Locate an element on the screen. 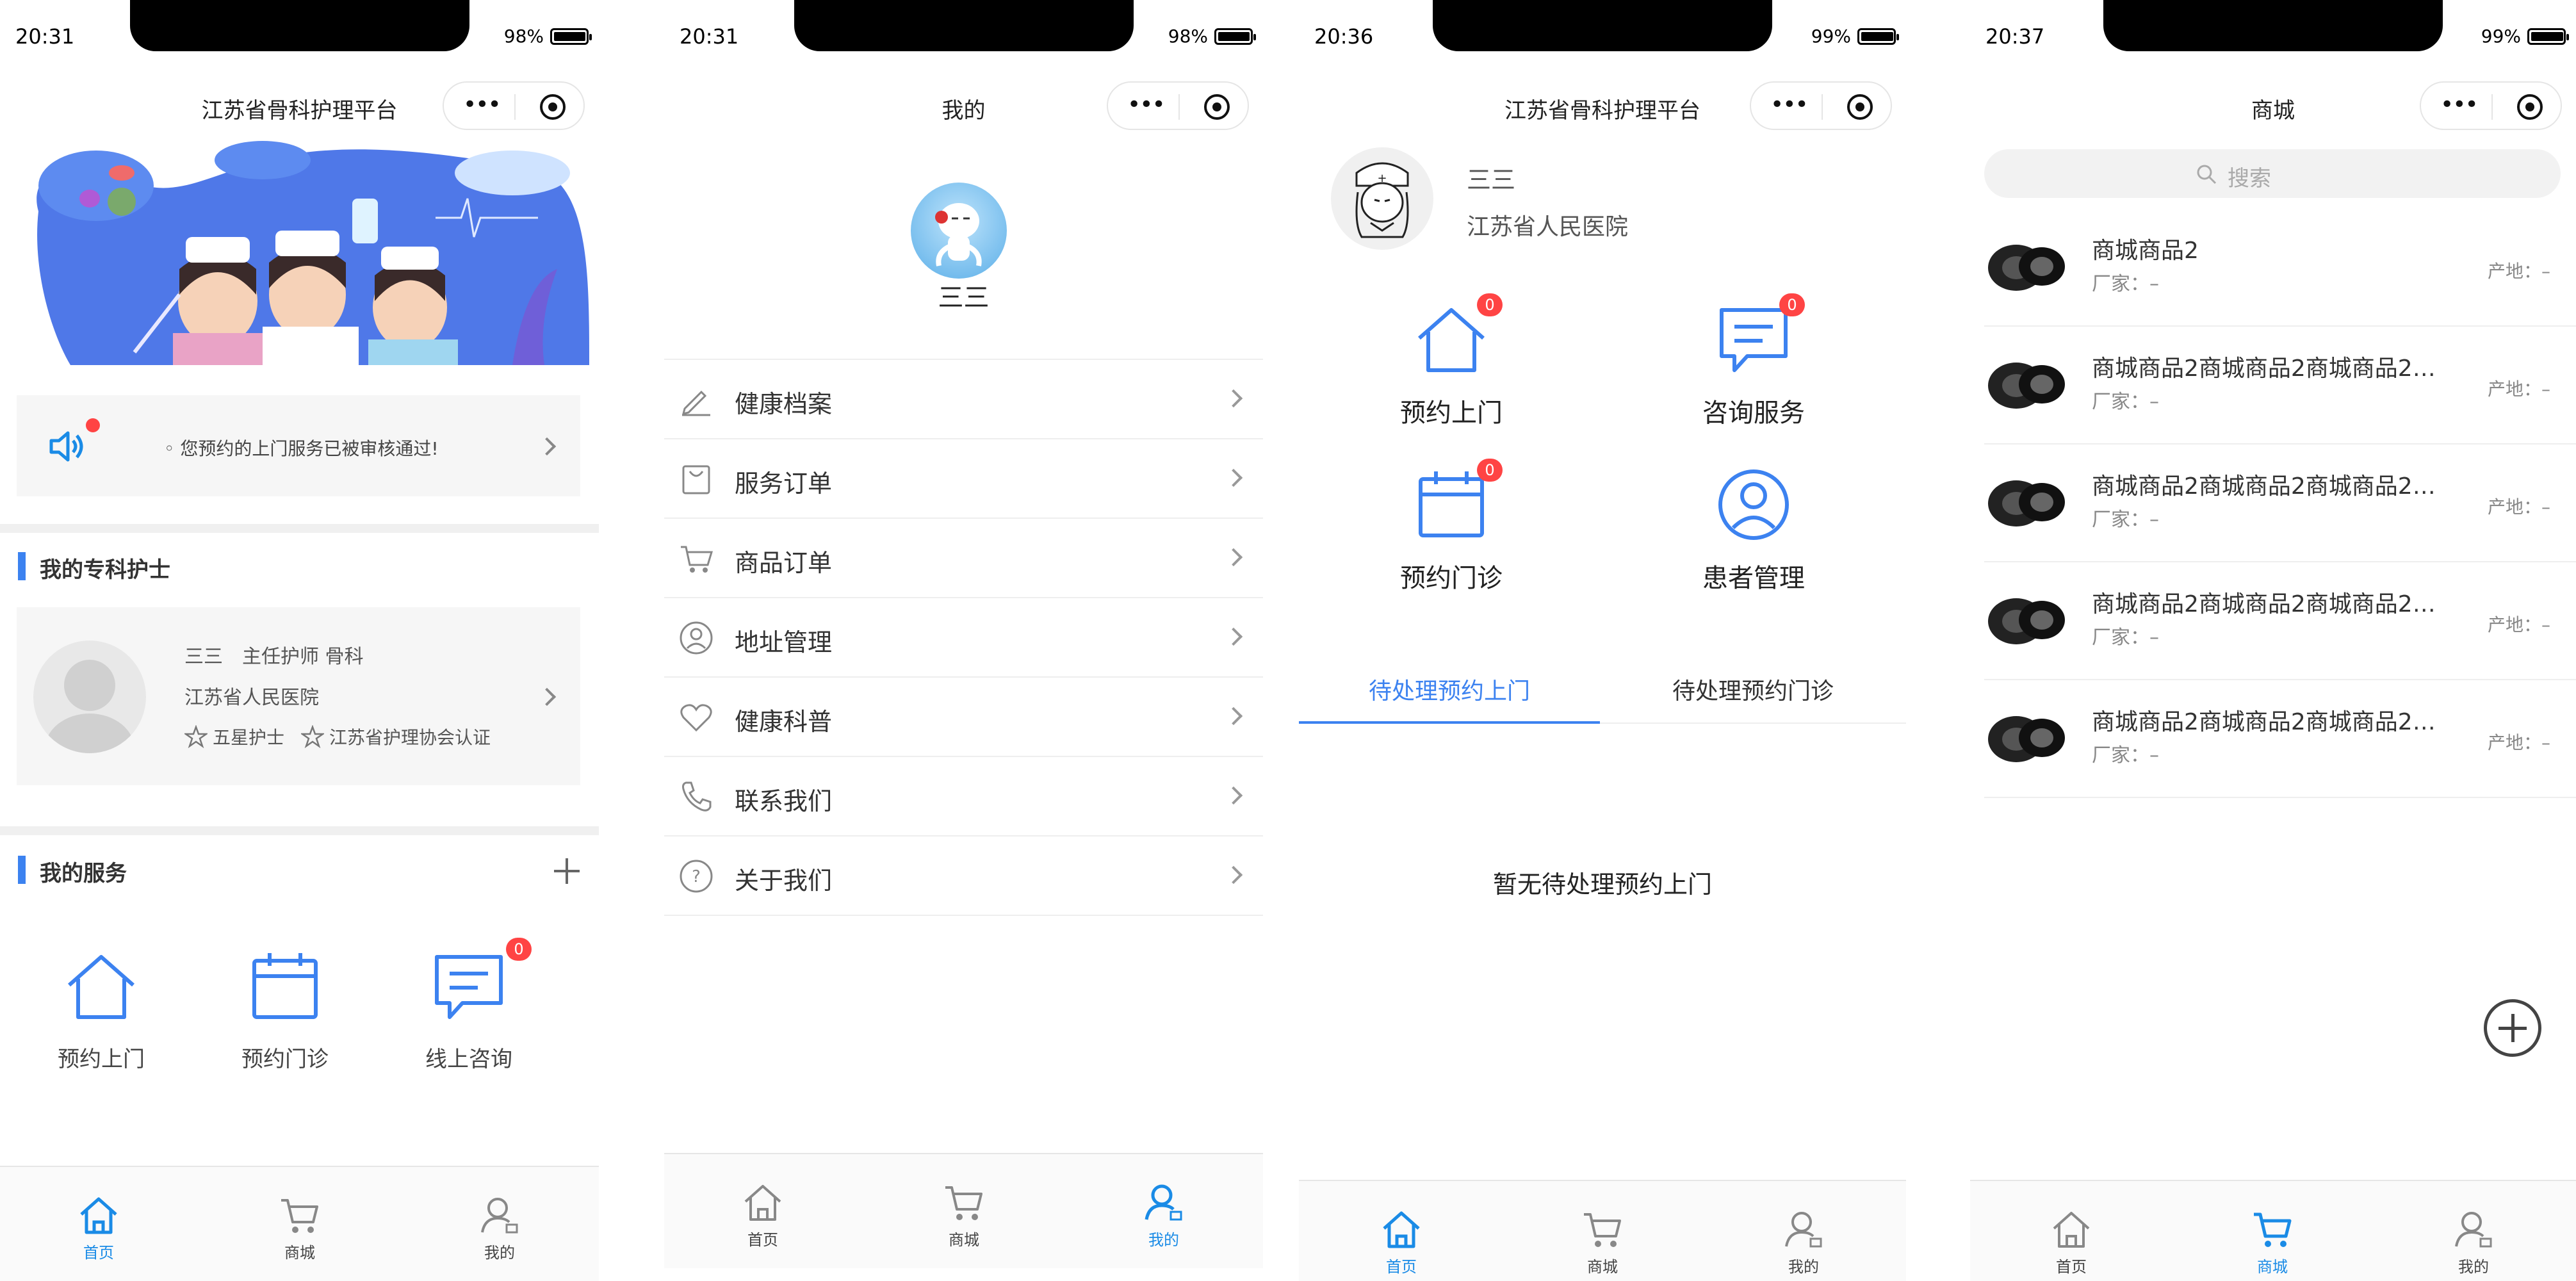 The width and height of the screenshot is (2576, 1281). user-icon is located at coordinates (1163, 1202).